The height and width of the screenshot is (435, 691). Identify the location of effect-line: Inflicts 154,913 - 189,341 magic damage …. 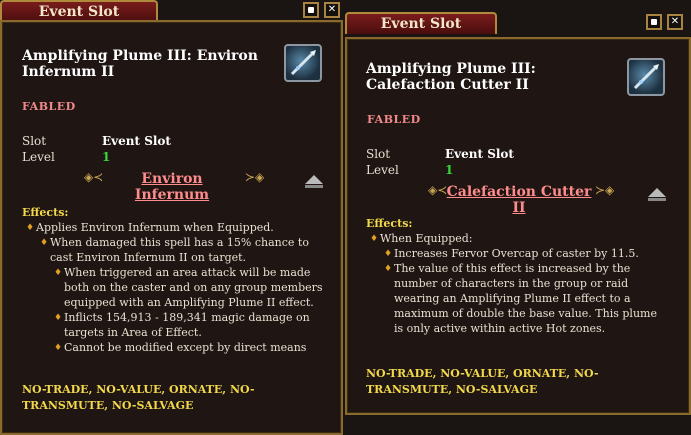
(187, 325).